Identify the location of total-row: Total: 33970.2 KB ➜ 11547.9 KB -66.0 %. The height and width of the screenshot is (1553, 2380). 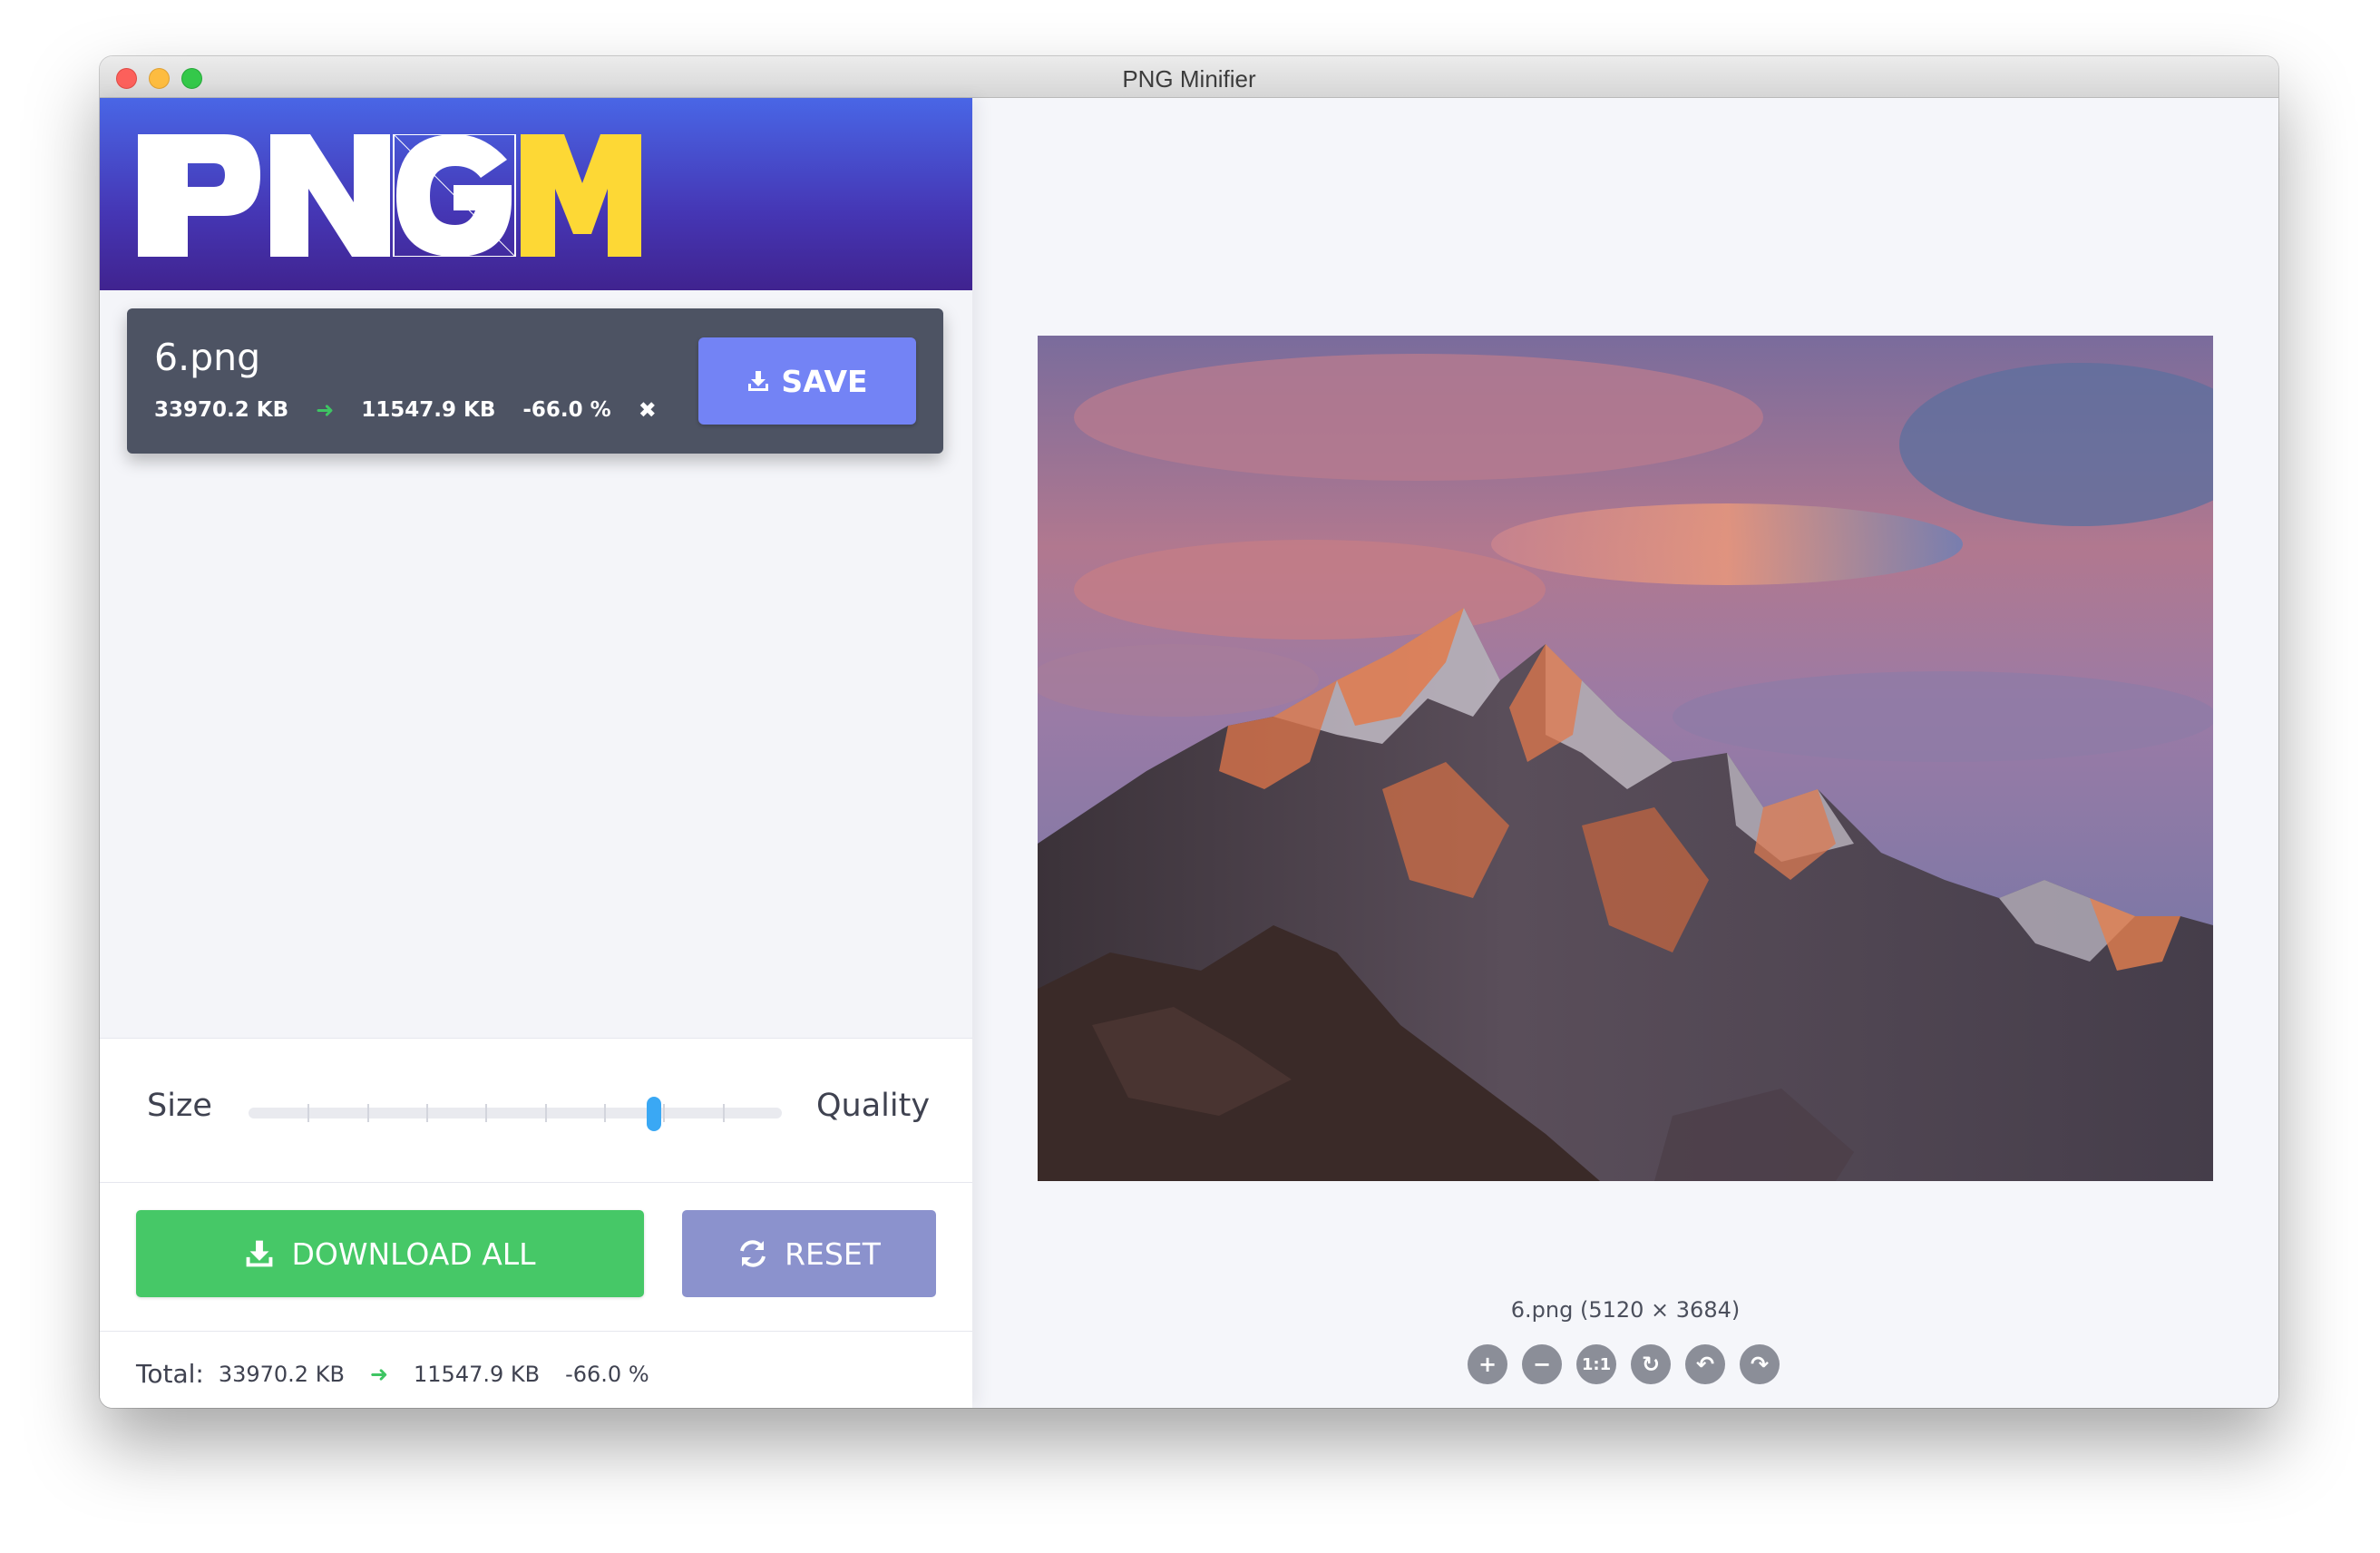
(392, 1374).